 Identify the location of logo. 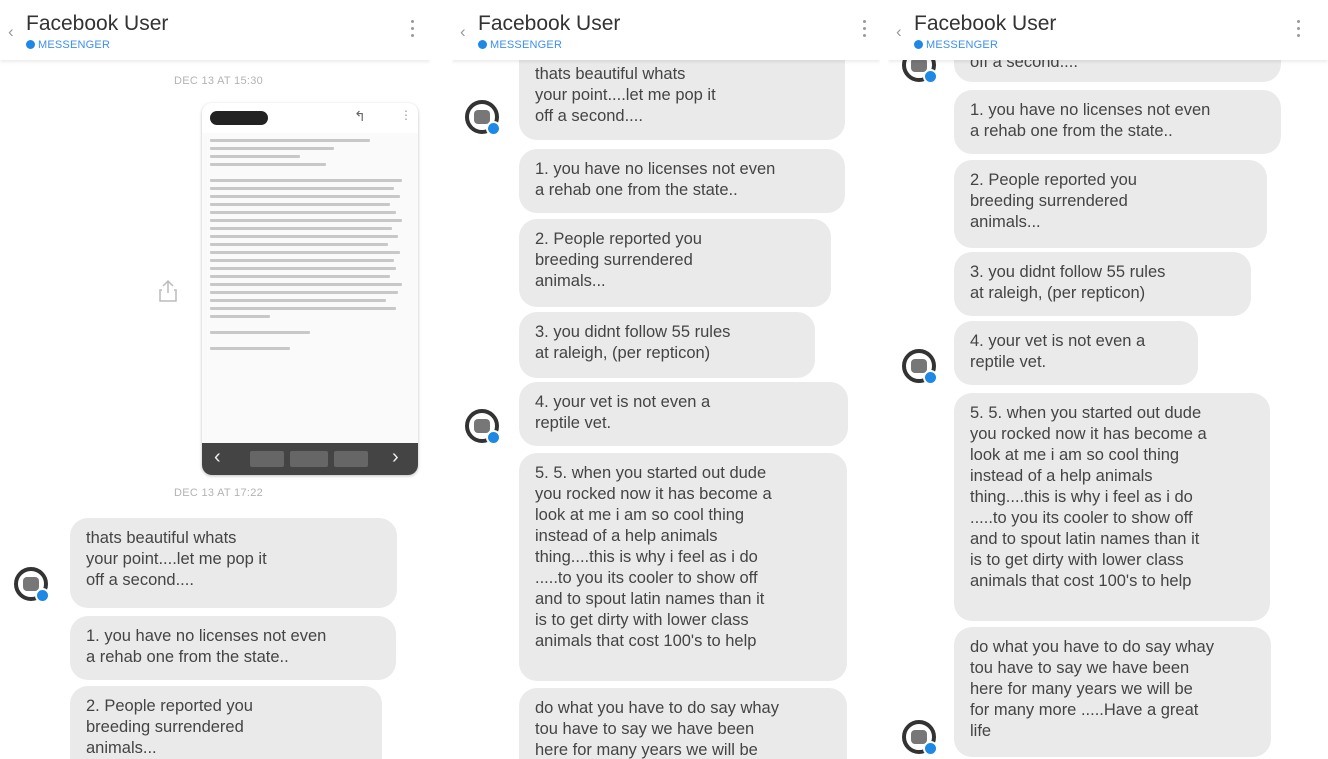
(239, 118).